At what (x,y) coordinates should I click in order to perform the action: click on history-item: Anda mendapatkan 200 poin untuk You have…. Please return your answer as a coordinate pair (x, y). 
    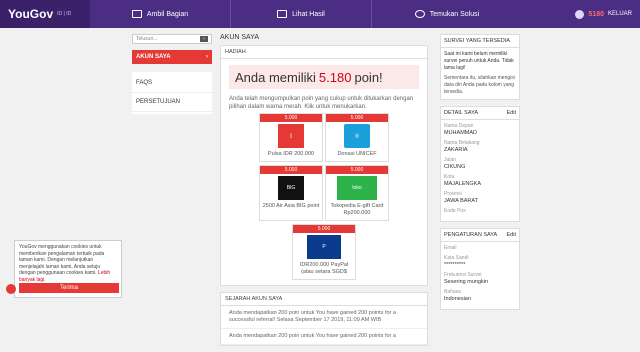
    Looking at the image, I should click on (324, 337).